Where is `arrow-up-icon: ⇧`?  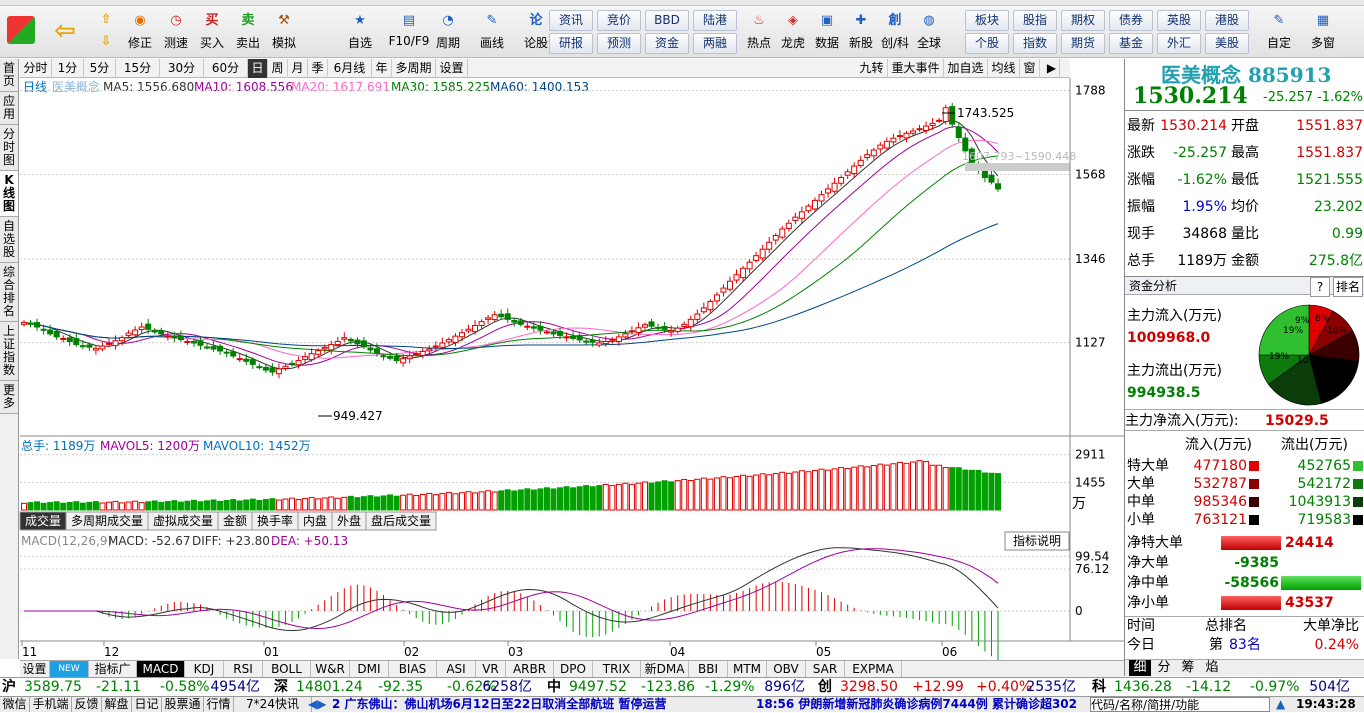
arrow-up-icon: ⇧ is located at coordinates (106, 20).